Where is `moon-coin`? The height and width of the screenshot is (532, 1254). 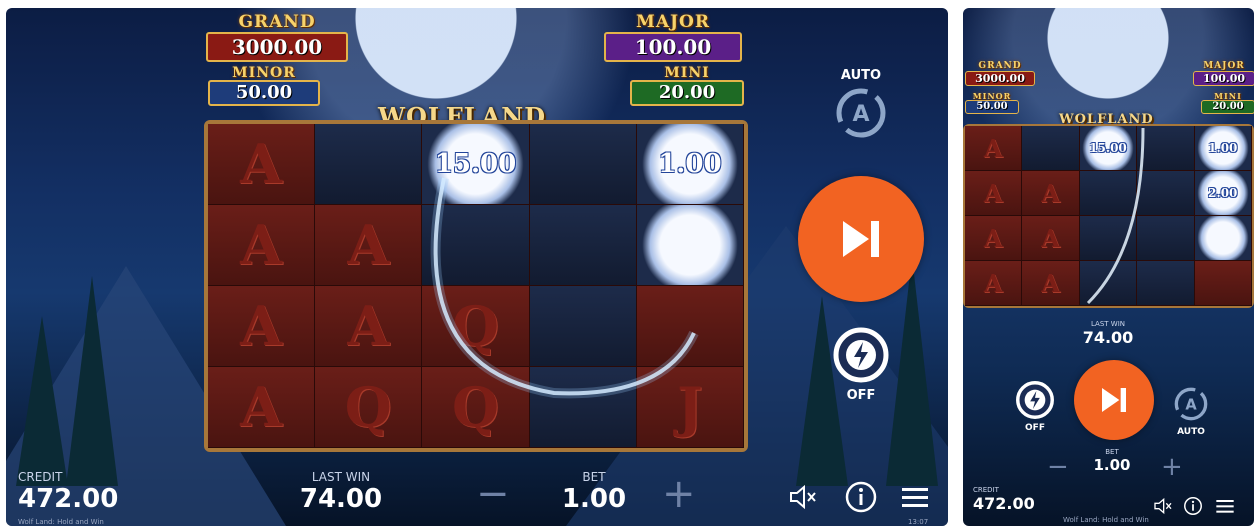 moon-coin is located at coordinates (690, 245).